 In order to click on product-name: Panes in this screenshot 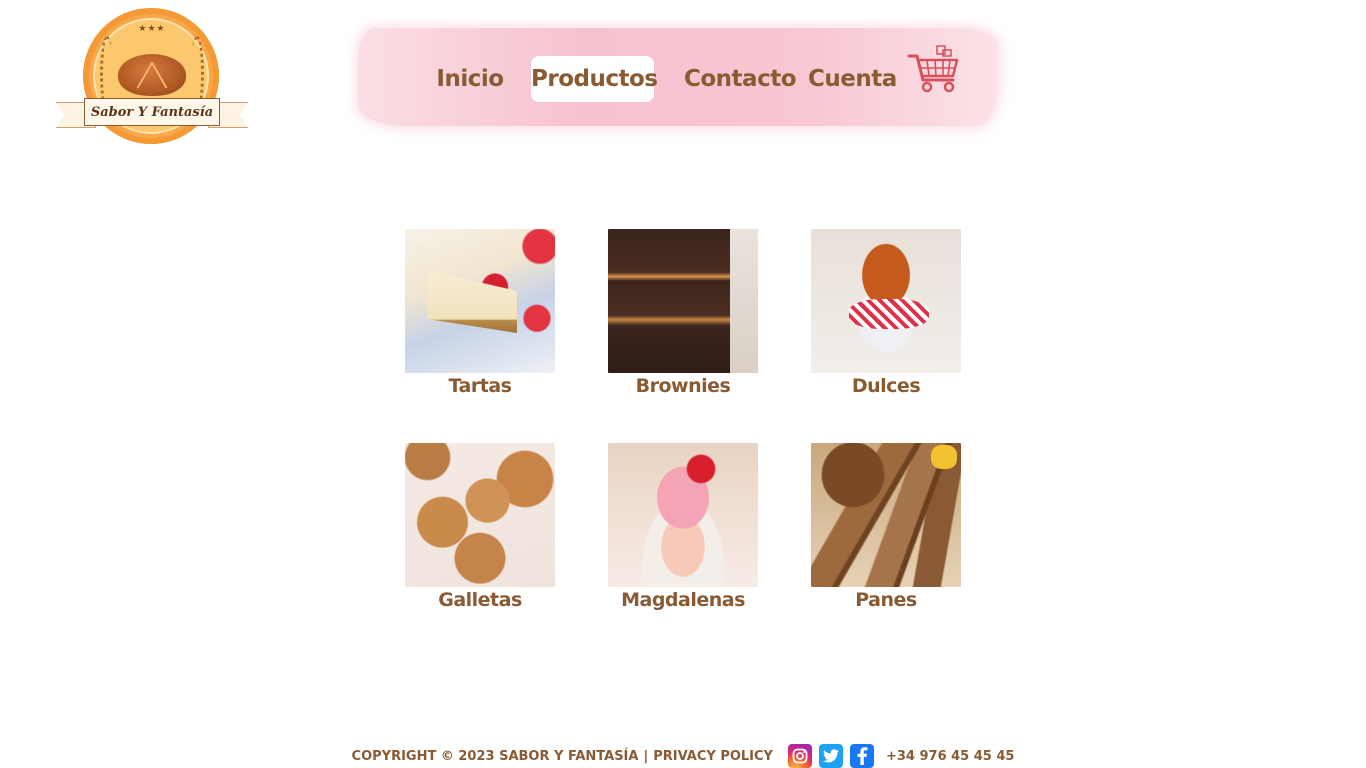, I will do `click(886, 600)`.